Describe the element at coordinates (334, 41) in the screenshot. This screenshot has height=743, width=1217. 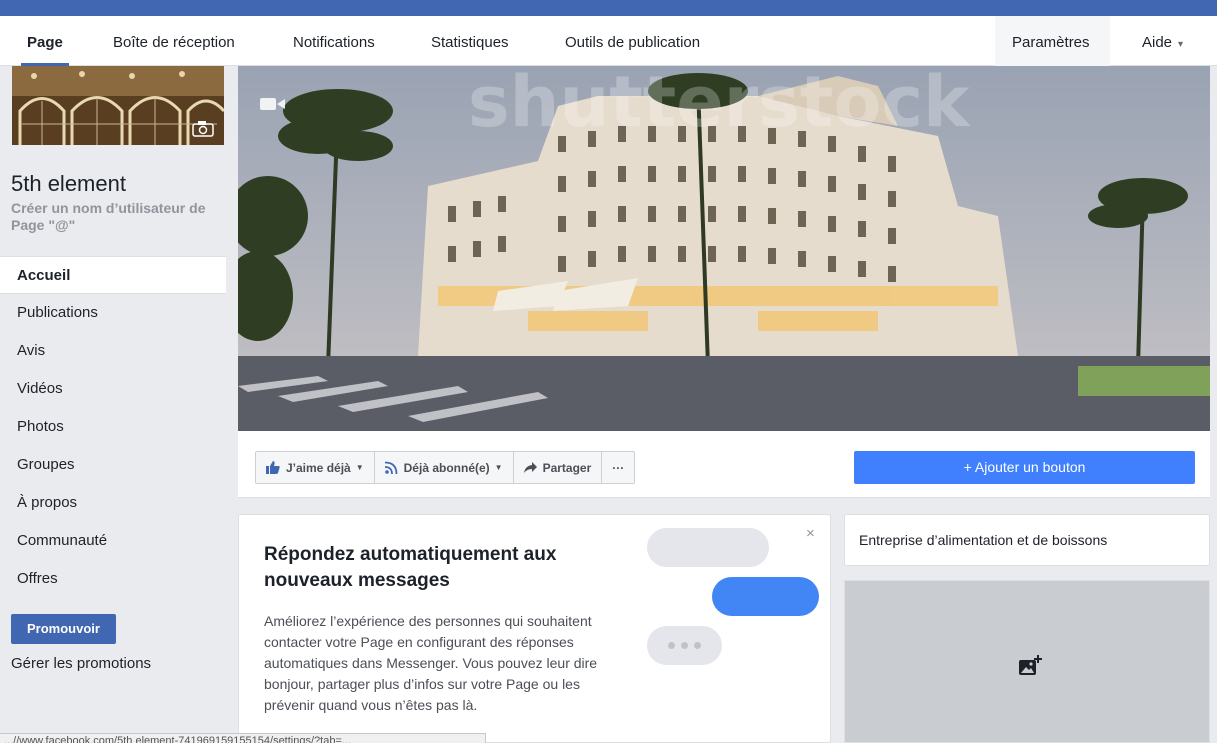
I see `nav-tab-notifications: Notifications` at that location.